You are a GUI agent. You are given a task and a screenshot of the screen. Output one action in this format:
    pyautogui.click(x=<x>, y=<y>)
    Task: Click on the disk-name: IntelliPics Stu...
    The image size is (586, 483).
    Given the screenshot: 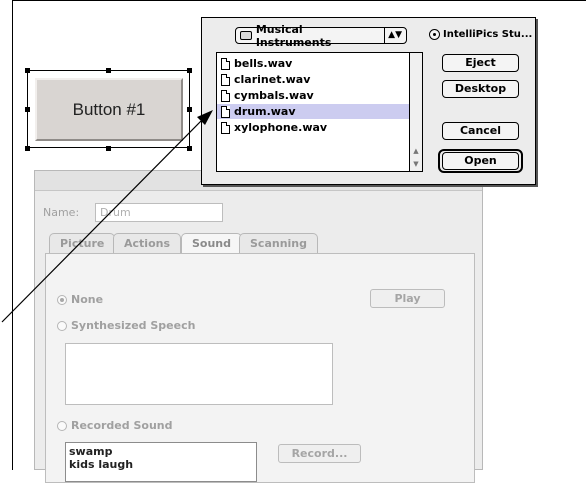 What is the action you would take?
    pyautogui.click(x=480, y=34)
    